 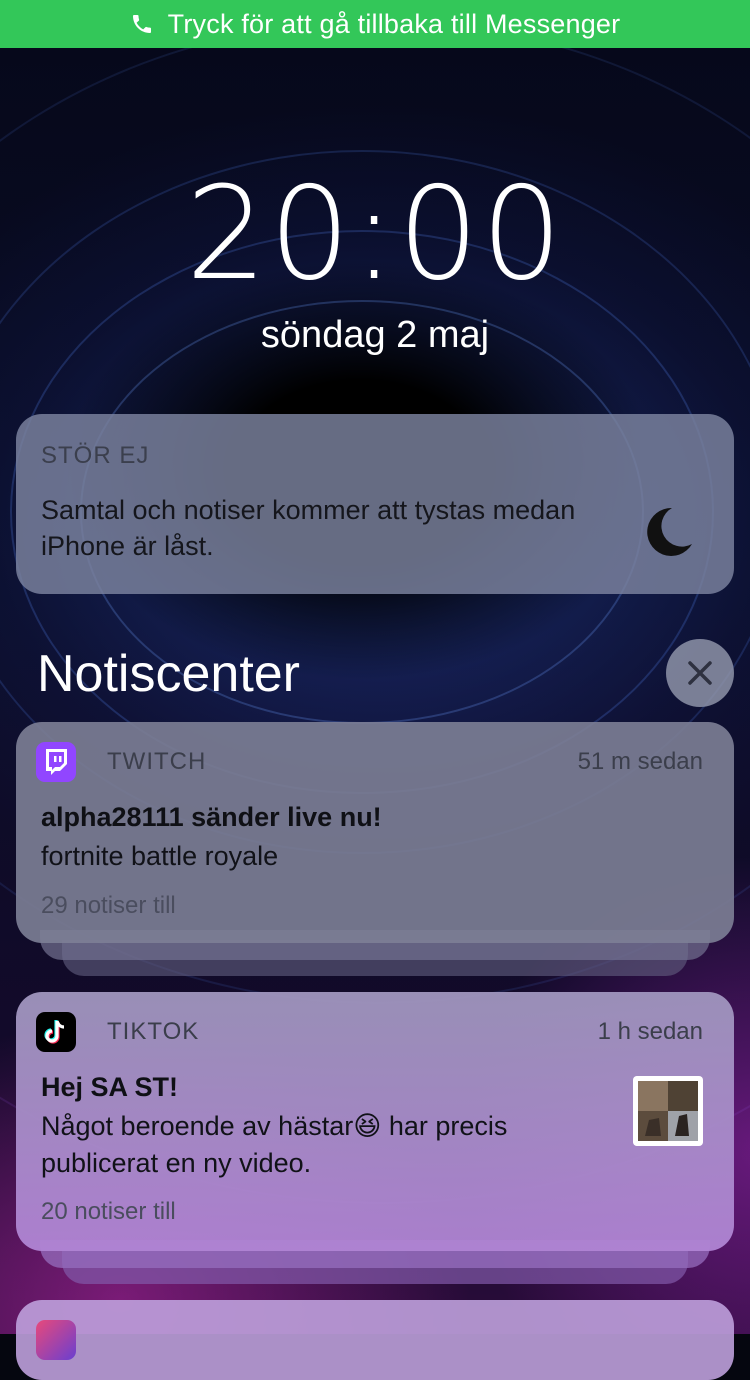 I want to click on twitch-icon, so click(x=56, y=762).